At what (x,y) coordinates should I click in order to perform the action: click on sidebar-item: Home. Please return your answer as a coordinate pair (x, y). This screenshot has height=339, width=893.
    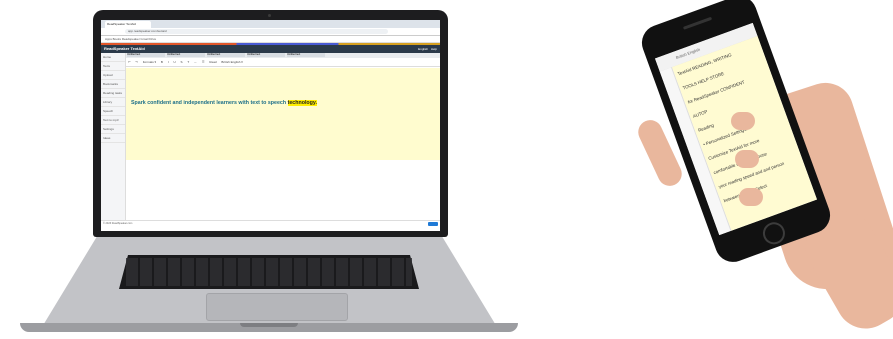
    Looking at the image, I should click on (113, 57).